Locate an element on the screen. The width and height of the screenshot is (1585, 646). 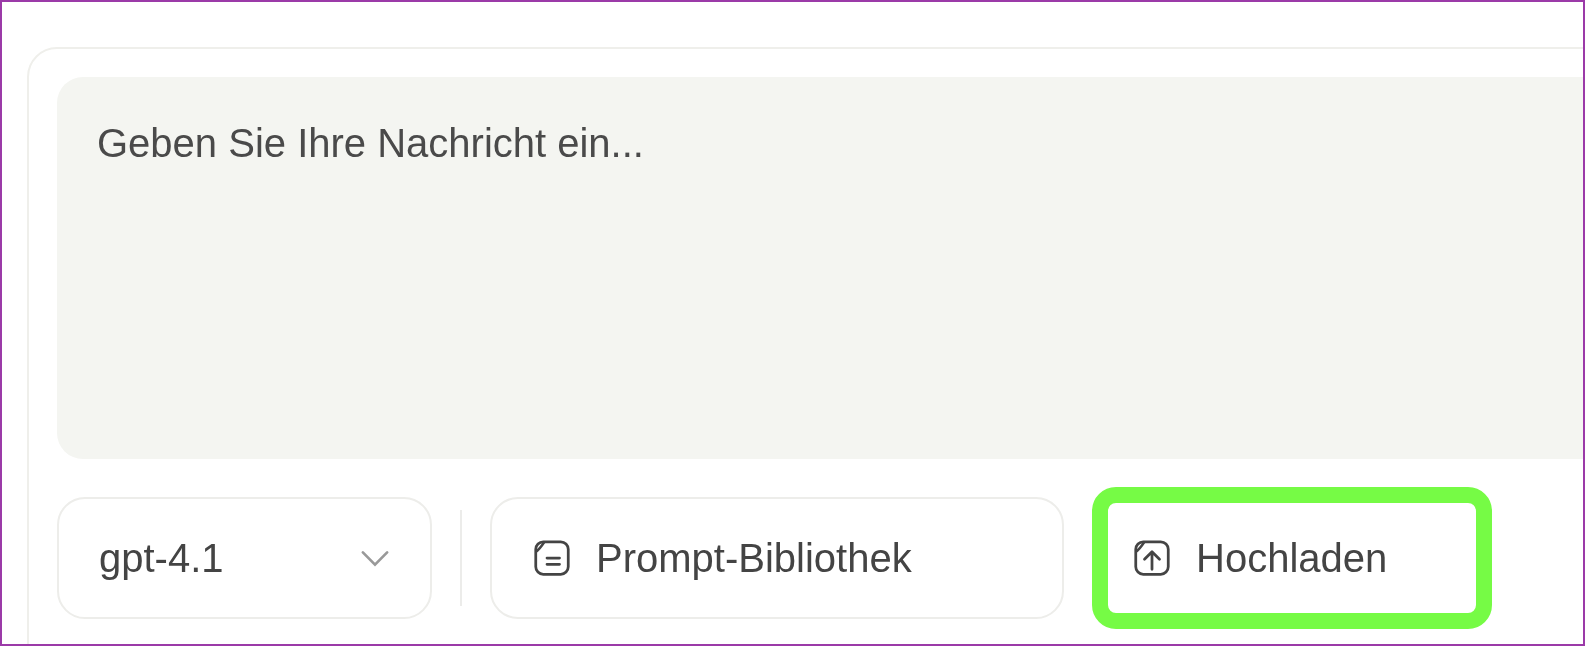
model-select: gpt-4.1 is located at coordinates (244, 558).